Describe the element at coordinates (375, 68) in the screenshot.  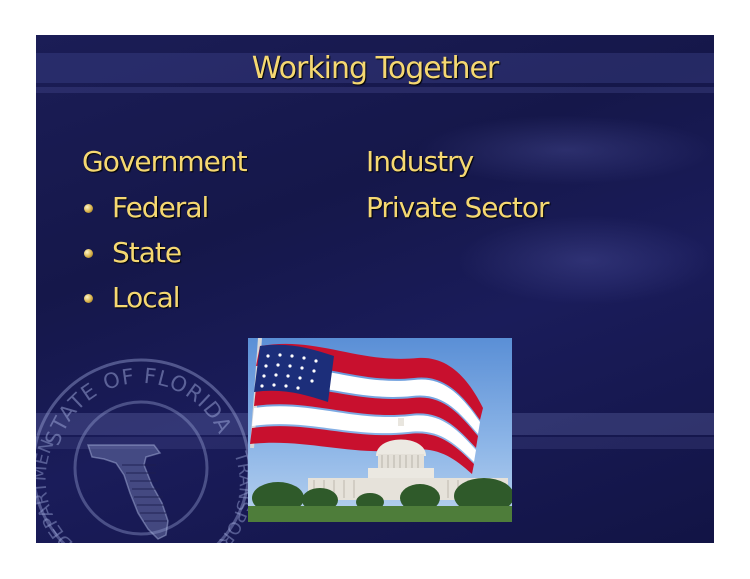
I see `slide-title: Working Together` at that location.